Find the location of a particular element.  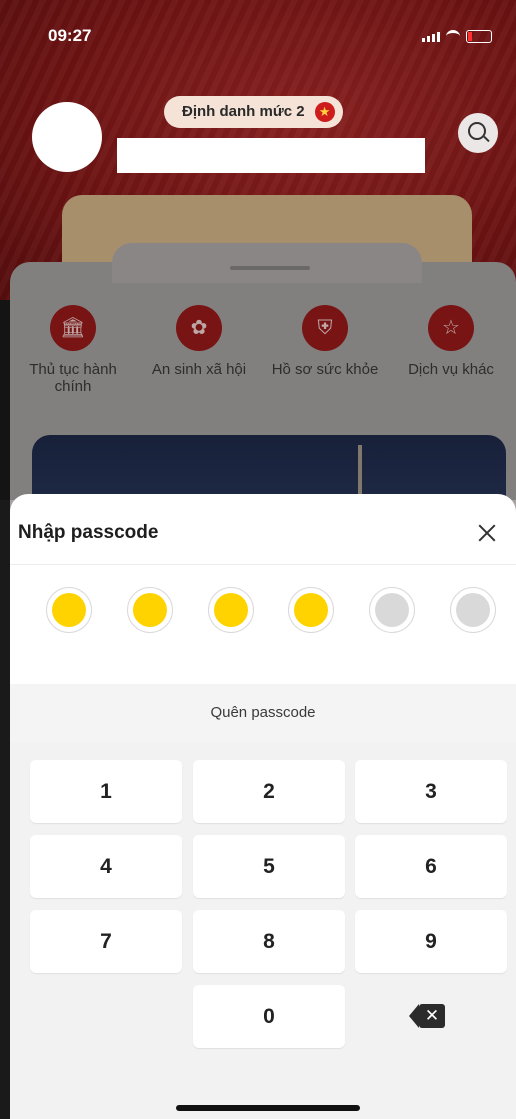

signal-icon is located at coordinates (431, 36).